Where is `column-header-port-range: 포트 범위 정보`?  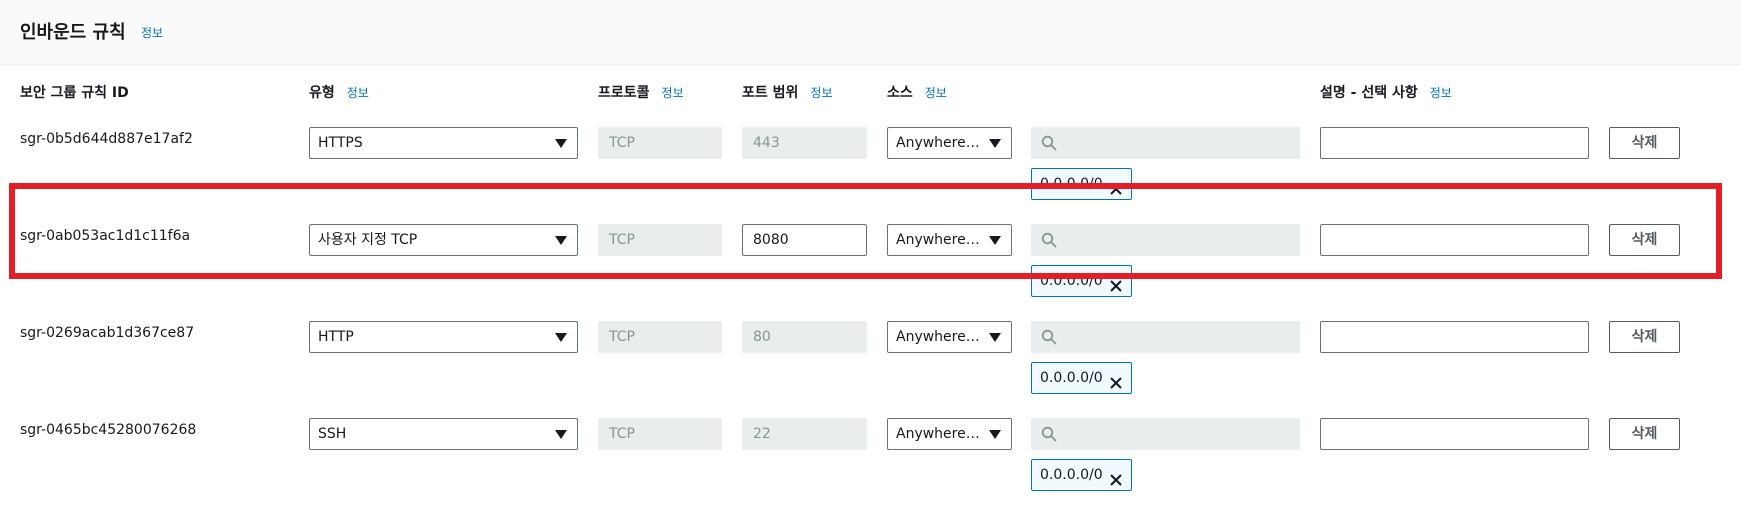
column-header-port-range: 포트 범위 정보 is located at coordinates (787, 92).